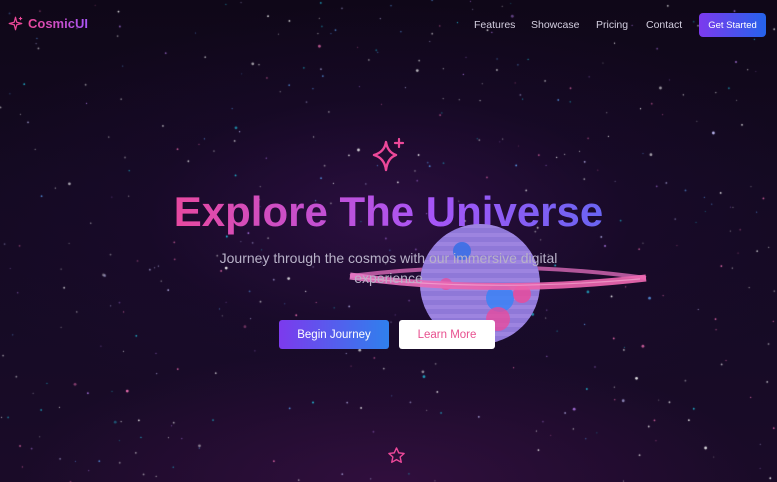 The image size is (777, 482). I want to click on nav-link-features: Features, so click(494, 25).